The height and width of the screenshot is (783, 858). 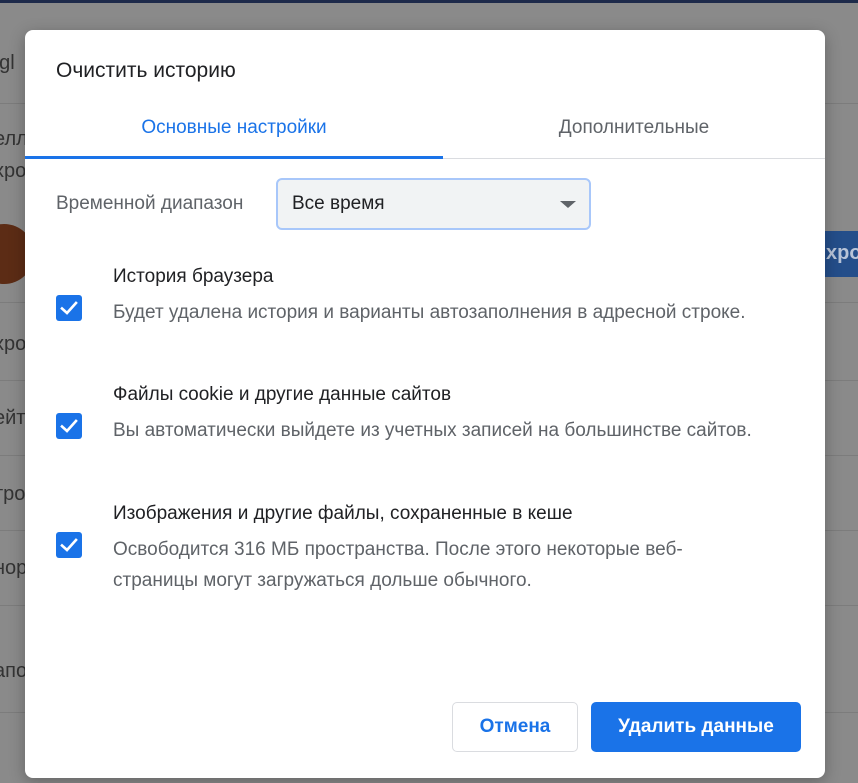 What do you see at coordinates (193, 276) in the screenshot?
I see `option-title: История браузера` at bounding box center [193, 276].